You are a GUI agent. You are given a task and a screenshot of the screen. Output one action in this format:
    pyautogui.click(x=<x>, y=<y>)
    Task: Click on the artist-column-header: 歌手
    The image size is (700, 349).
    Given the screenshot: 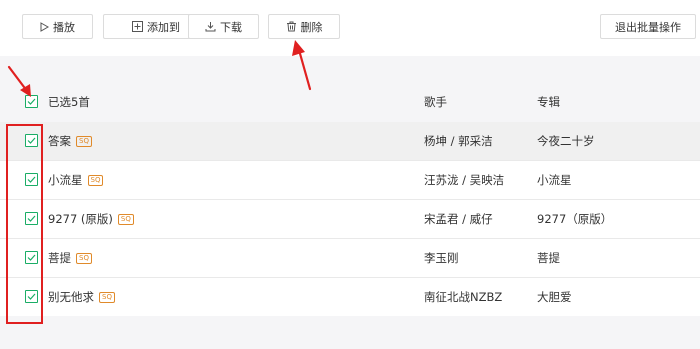 What is the action you would take?
    pyautogui.click(x=435, y=102)
    